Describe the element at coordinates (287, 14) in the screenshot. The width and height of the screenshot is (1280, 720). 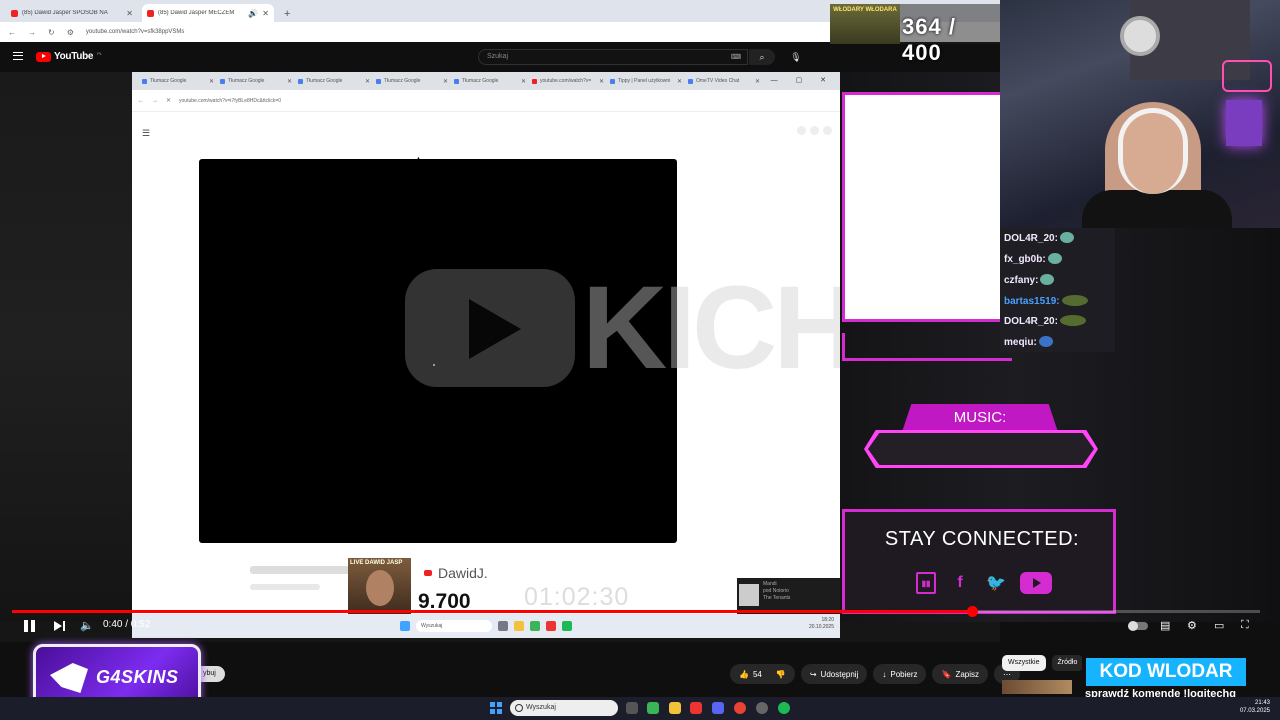
I see `new-tab-button: +` at that location.